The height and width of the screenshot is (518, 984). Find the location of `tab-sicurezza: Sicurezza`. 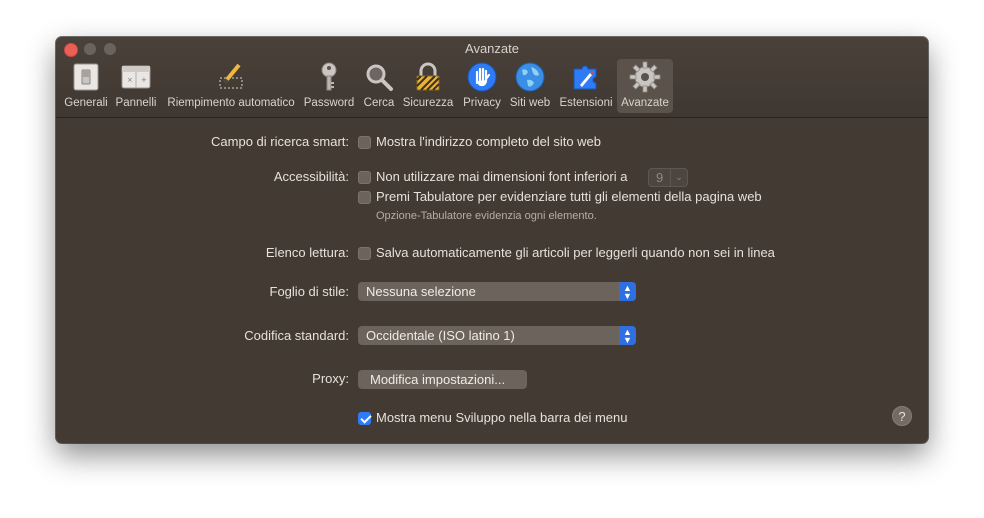

tab-sicurezza: Sicurezza is located at coordinates (428, 86).